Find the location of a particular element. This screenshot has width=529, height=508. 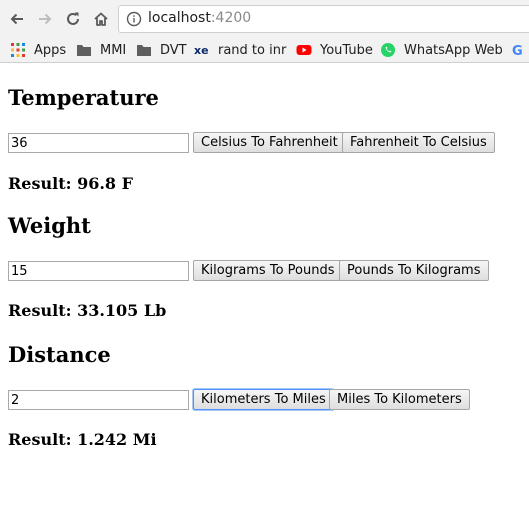

back-button is located at coordinates (17, 19).